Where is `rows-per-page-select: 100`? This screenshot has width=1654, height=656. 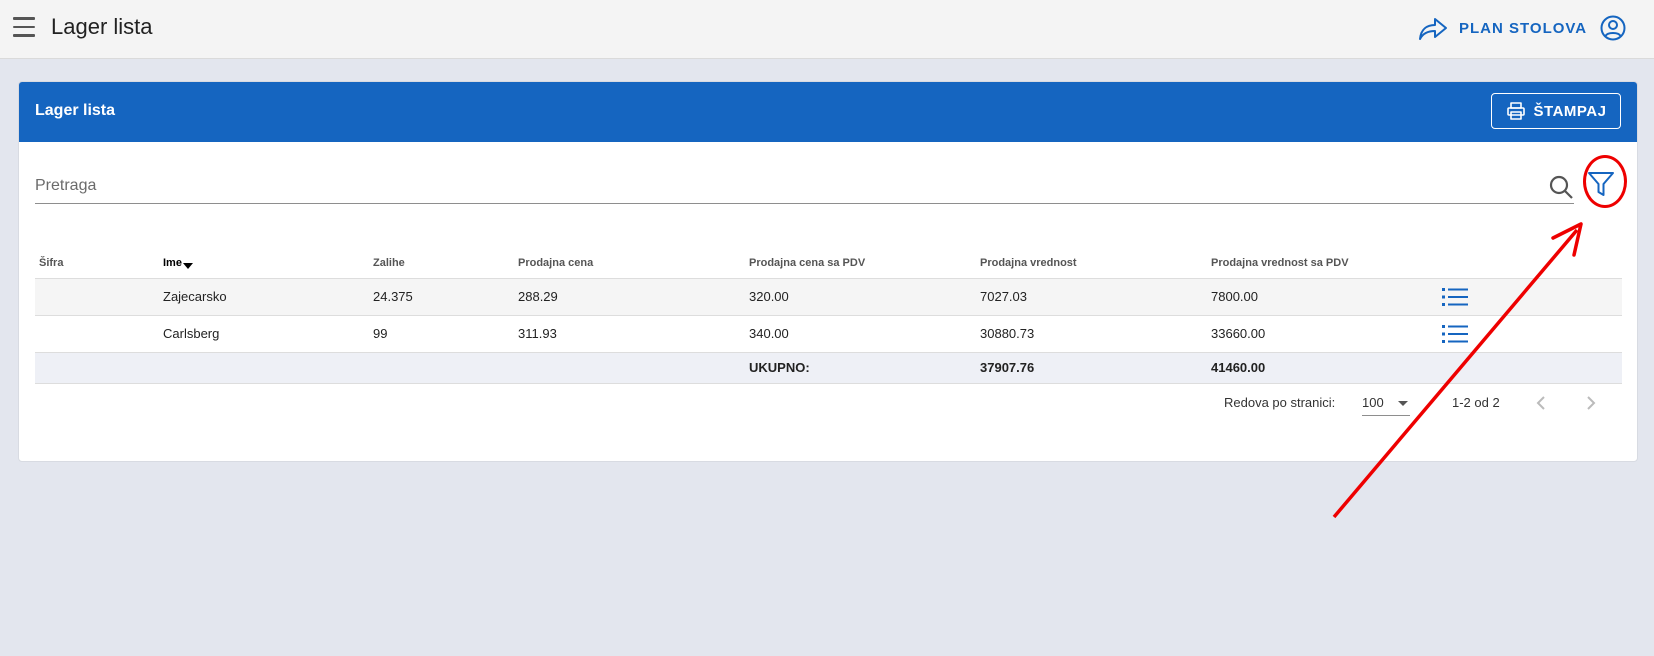
rows-per-page-select: 100 is located at coordinates (1386, 403).